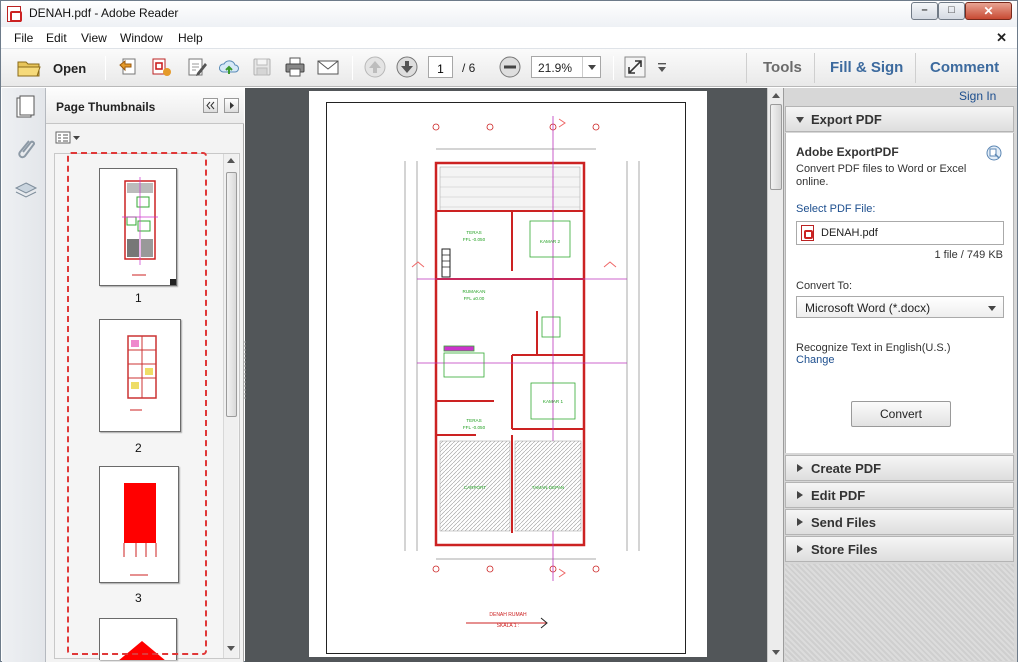 Image resolution: width=1018 pixels, height=662 pixels. Describe the element at coordinates (229, 67) in the screenshot. I see `upload-cloud-icon` at that location.